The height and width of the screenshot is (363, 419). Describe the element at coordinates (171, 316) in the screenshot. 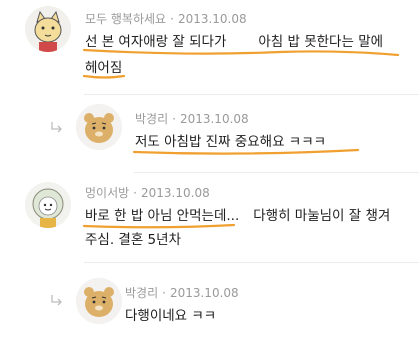

I see `comment-text: 다행이네요 ㅋㅋ` at that location.